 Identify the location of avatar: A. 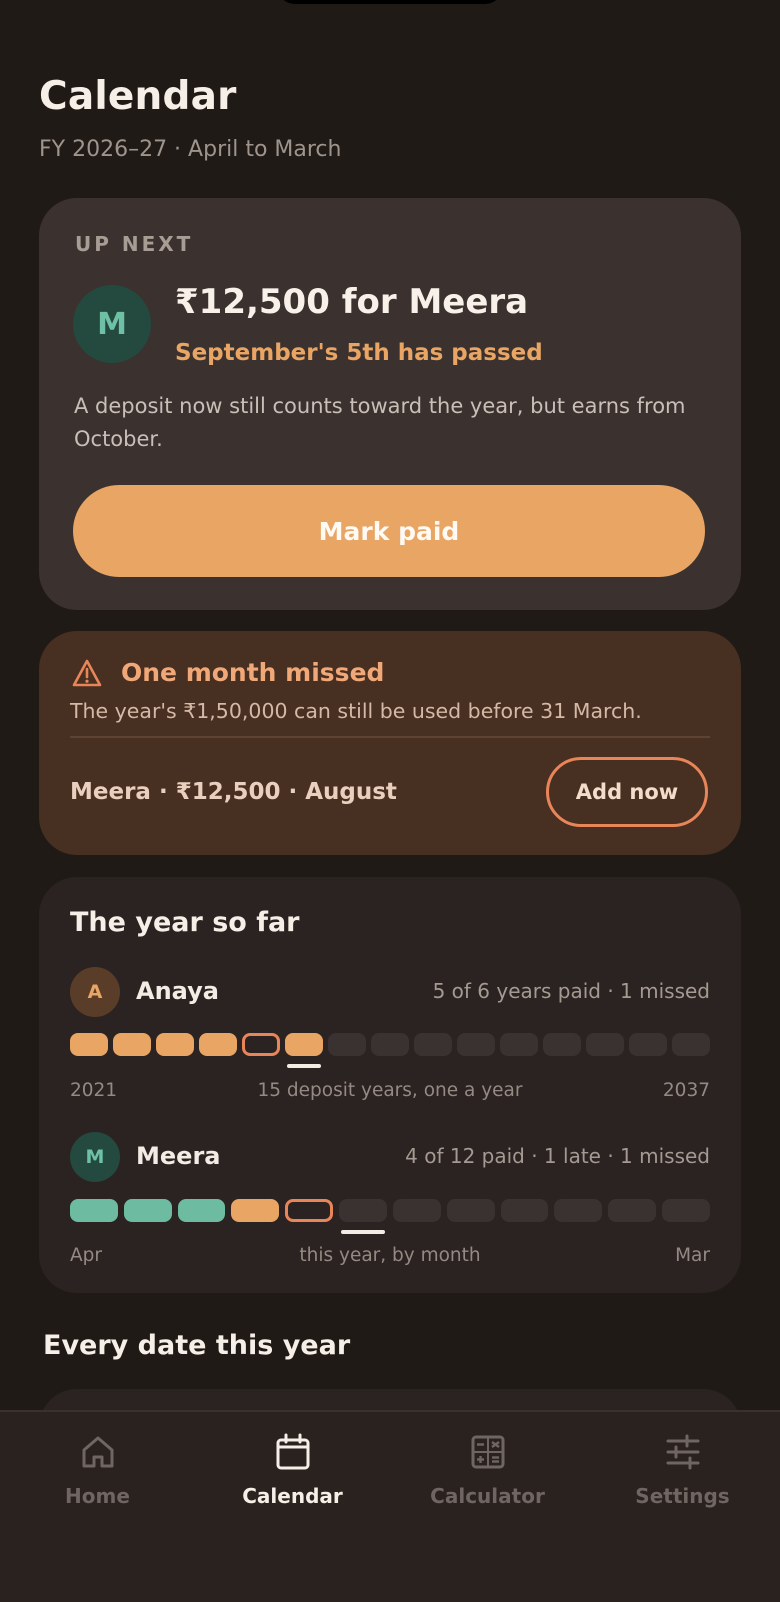
(95, 992).